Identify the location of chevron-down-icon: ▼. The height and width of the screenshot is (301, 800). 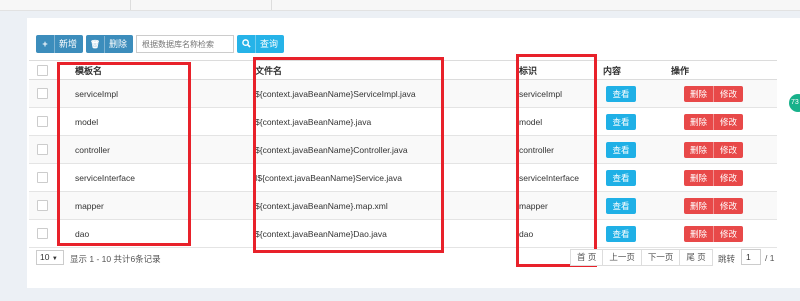
(54, 259).